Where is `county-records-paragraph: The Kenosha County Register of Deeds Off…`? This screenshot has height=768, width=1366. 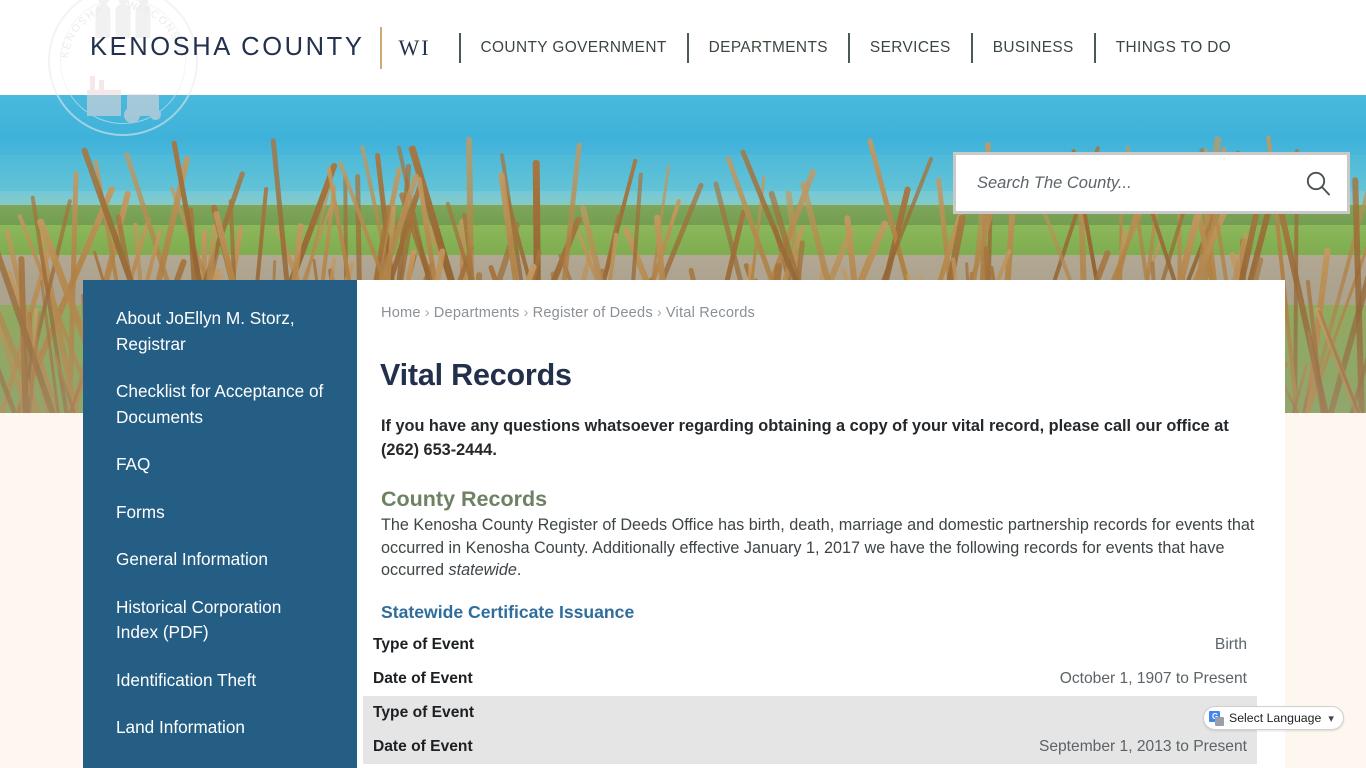
county-records-paragraph: The Kenosha County Register of Deeds Off… is located at coordinates (824, 548).